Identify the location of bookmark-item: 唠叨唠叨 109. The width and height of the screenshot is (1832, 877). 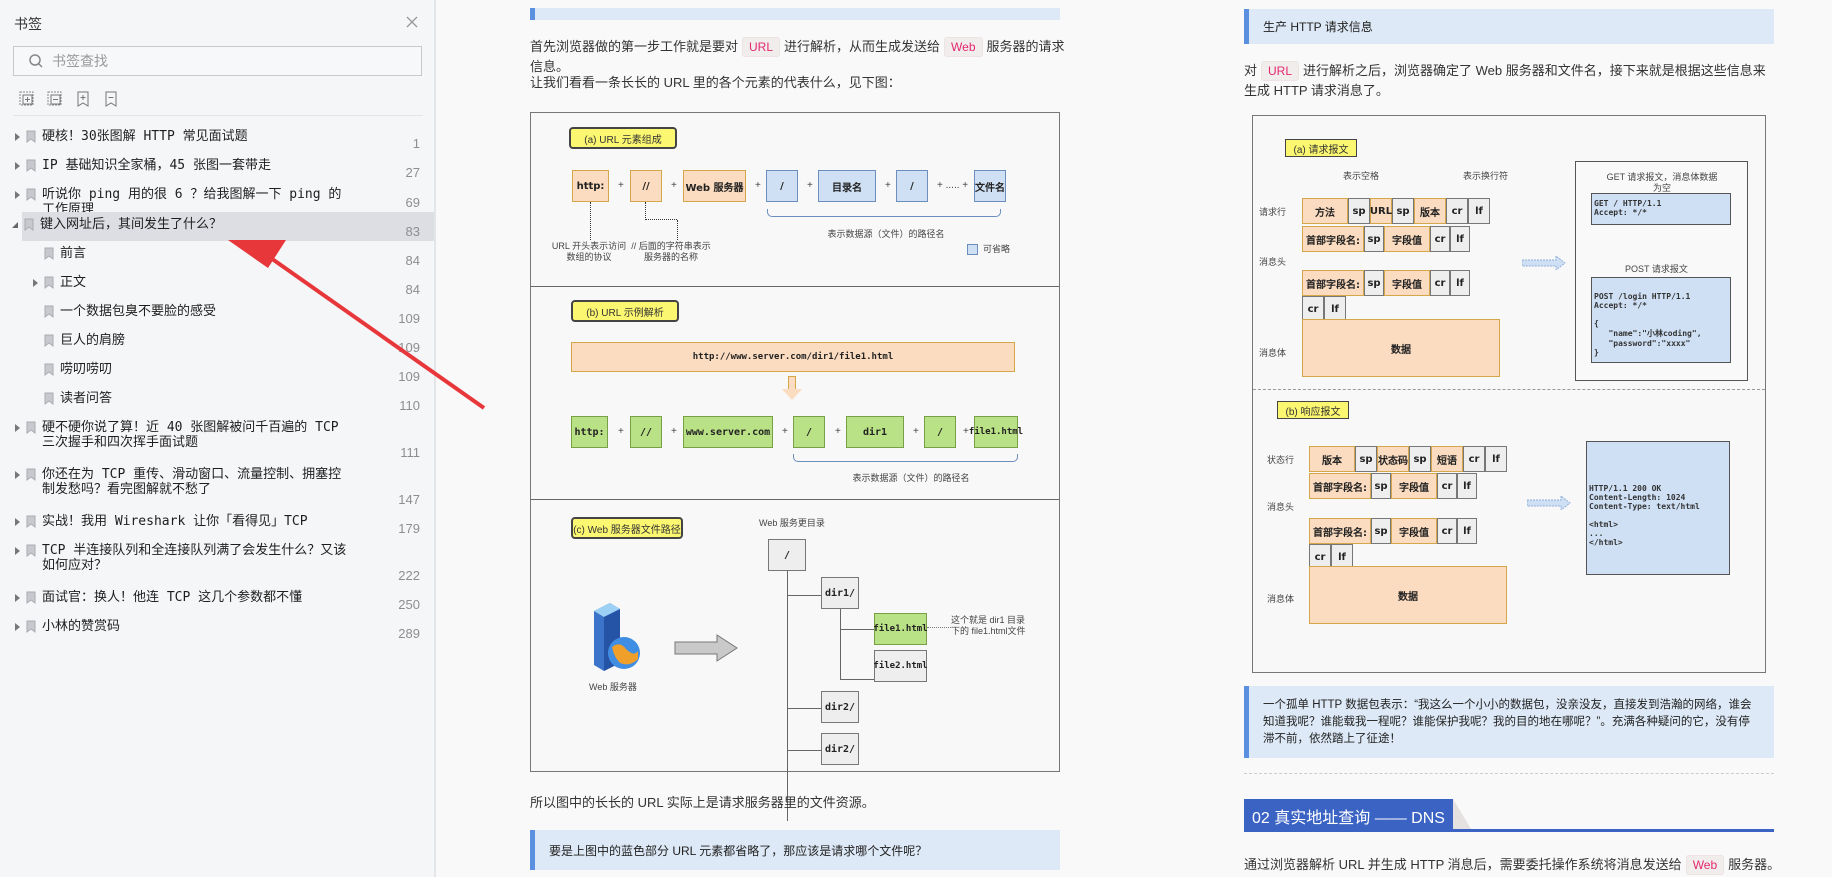
(217, 371).